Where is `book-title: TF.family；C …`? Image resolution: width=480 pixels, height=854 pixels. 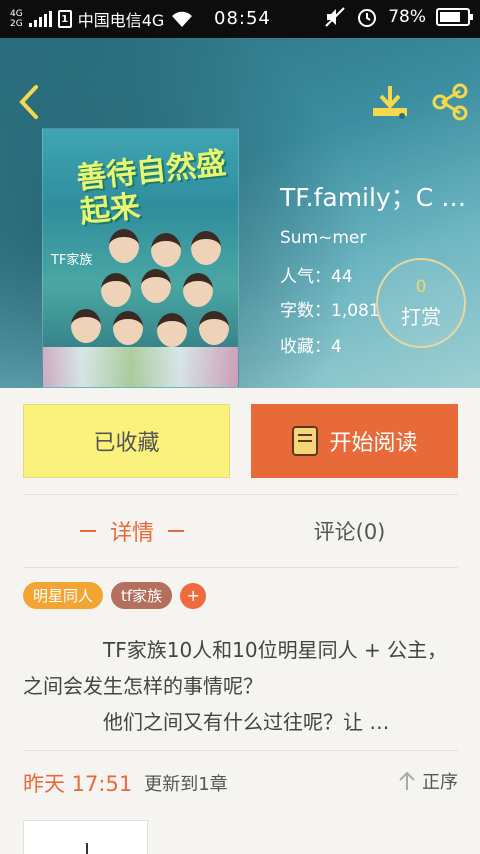 book-title: TF.family；C … is located at coordinates (373, 197).